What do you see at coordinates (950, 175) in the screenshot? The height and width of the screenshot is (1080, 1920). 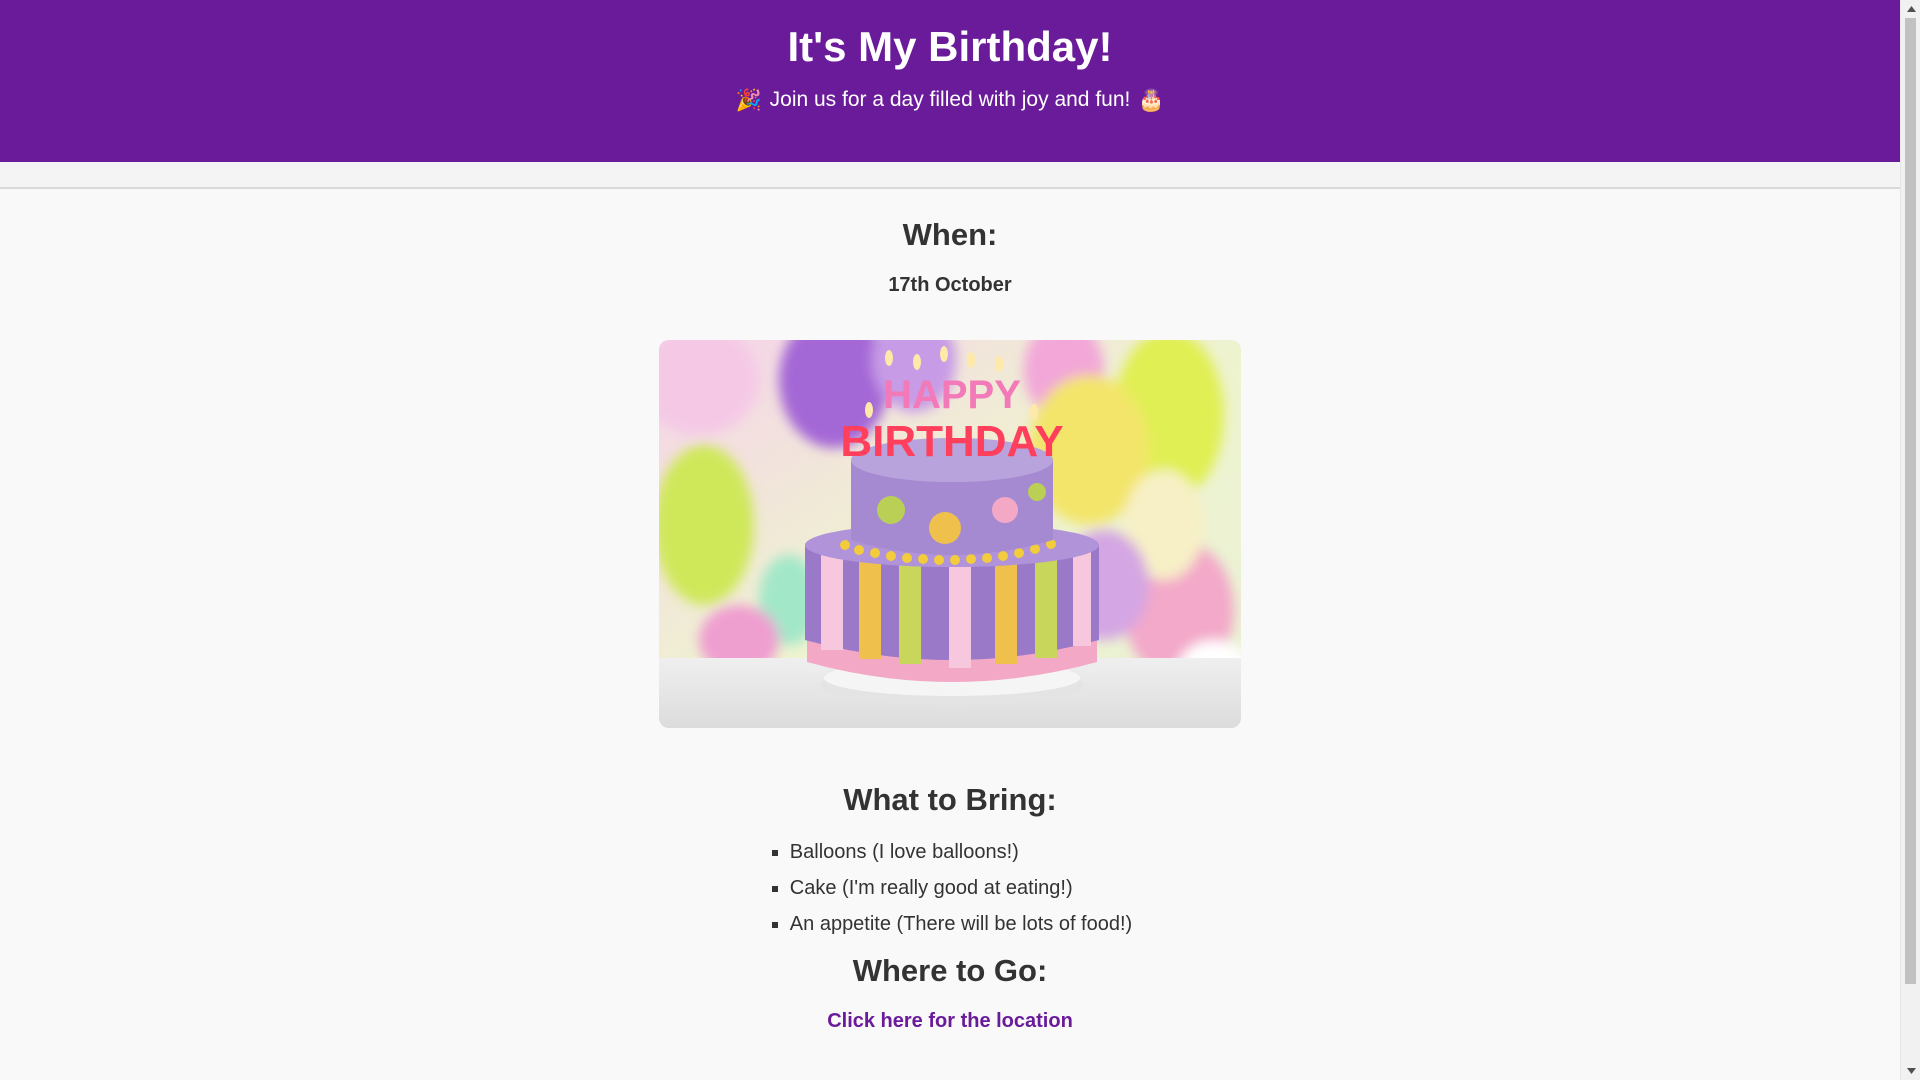 I see `header-divider` at bounding box center [950, 175].